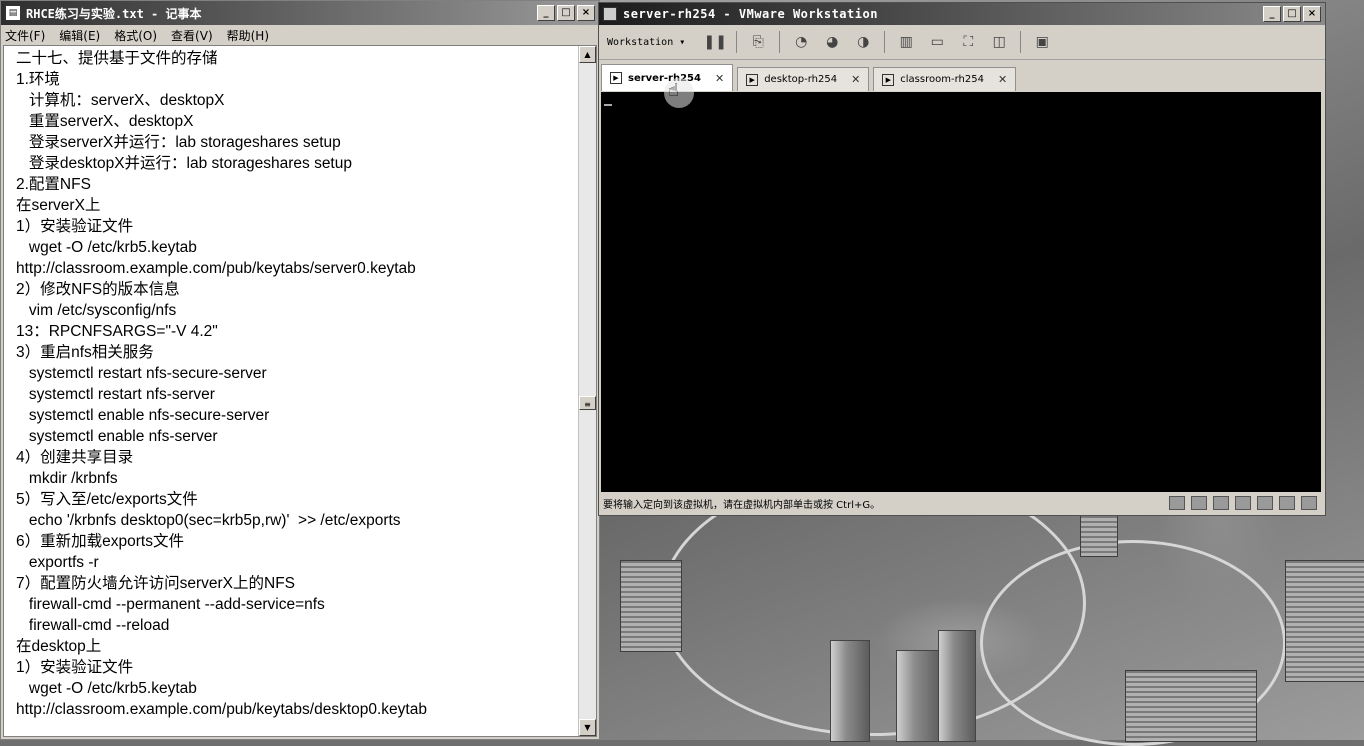 The image size is (1364, 746). I want to click on scroll-thumb: ≡, so click(587, 403).